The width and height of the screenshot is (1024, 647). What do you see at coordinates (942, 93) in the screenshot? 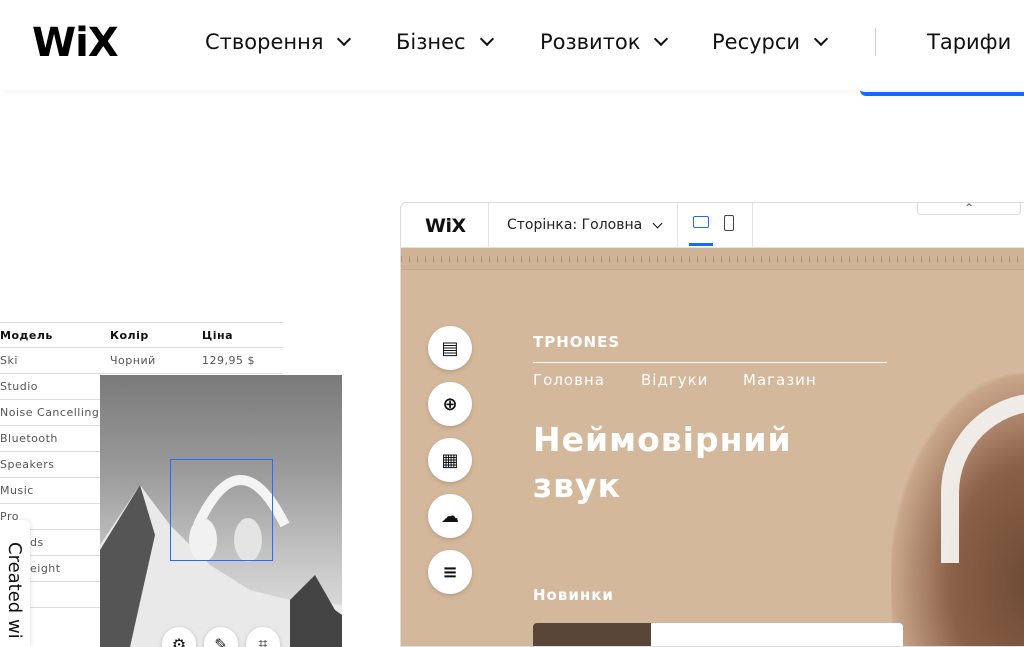
I see `accent-underline` at bounding box center [942, 93].